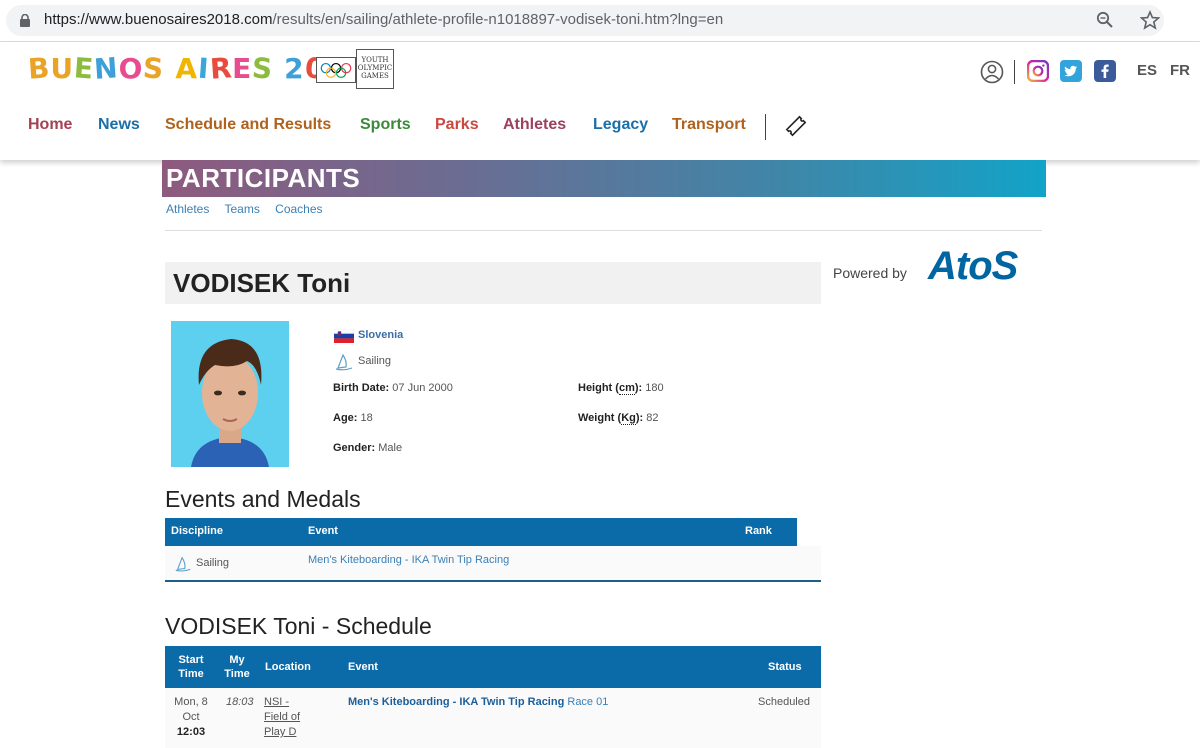  I want to click on participants-banner: PARTICIPANTS, so click(604, 178).